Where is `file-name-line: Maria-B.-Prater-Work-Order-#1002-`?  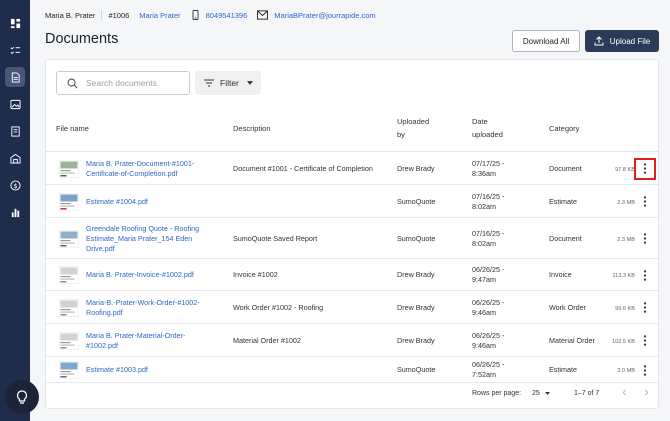
file-name-line: Maria-B.-Prater-Work-Order-#1002- is located at coordinates (143, 302).